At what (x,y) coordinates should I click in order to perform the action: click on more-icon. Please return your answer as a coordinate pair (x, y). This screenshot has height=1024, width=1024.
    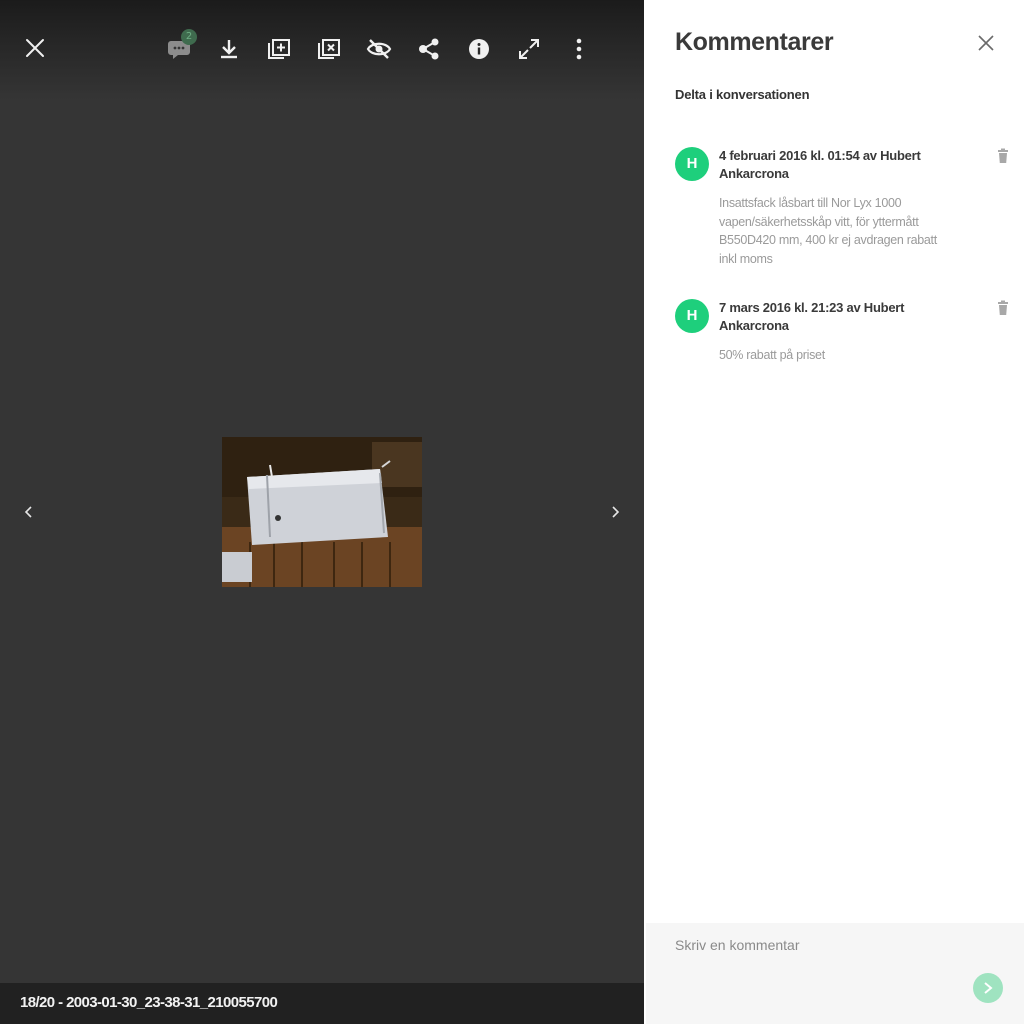
    Looking at the image, I should click on (579, 49).